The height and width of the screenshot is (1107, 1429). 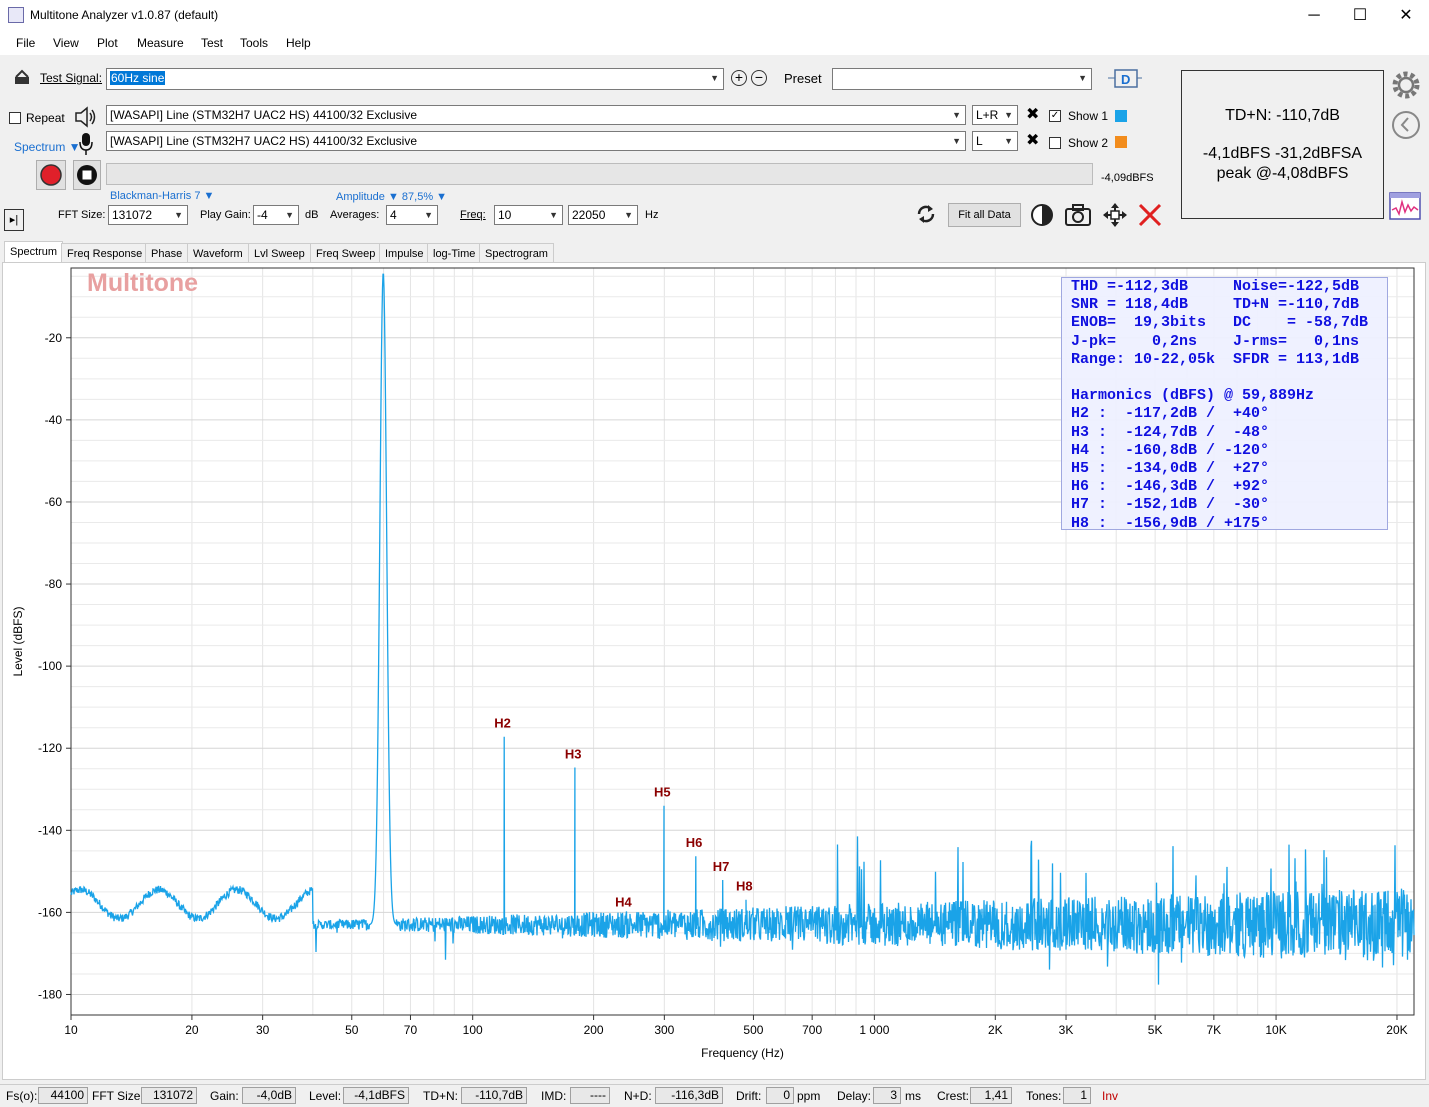 What do you see at coordinates (1121, 116) in the screenshot?
I see `show1-color-swatch` at bounding box center [1121, 116].